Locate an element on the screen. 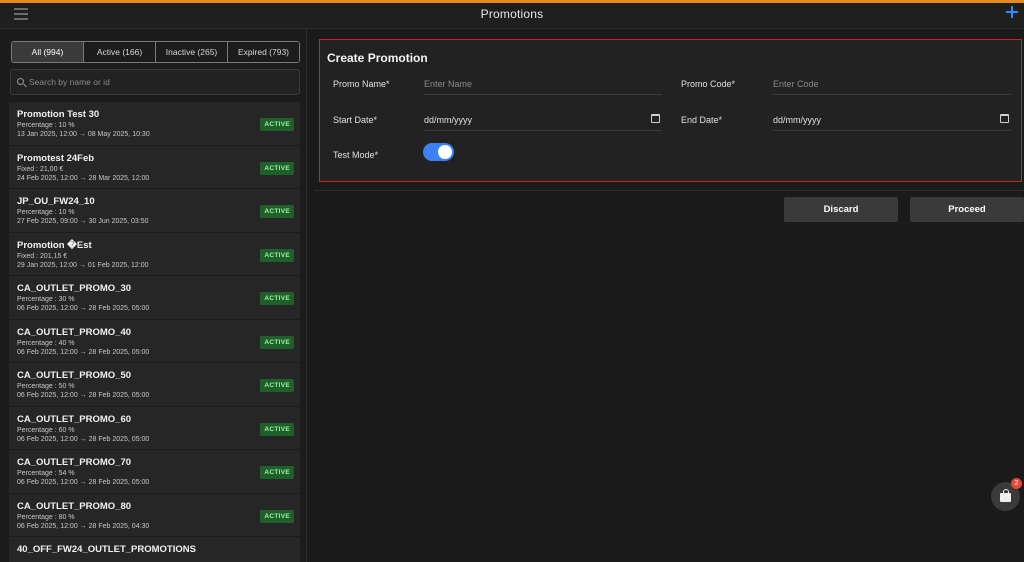 Image resolution: width=1024 pixels, height=562 pixels. panel-title: Create Promotion is located at coordinates (377, 58).